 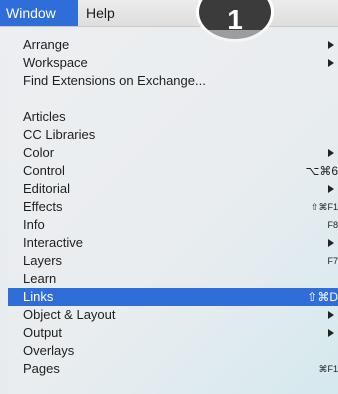 I want to click on menu-item-info: Info F8, so click(x=173, y=225).